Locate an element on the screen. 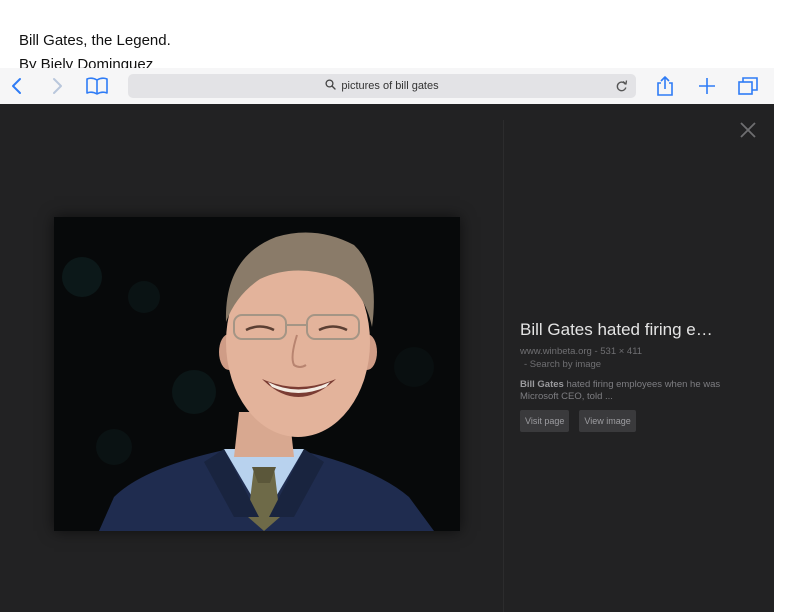 This screenshot has width=792, height=612. description-bold: Bill Gates is located at coordinates (542, 384).